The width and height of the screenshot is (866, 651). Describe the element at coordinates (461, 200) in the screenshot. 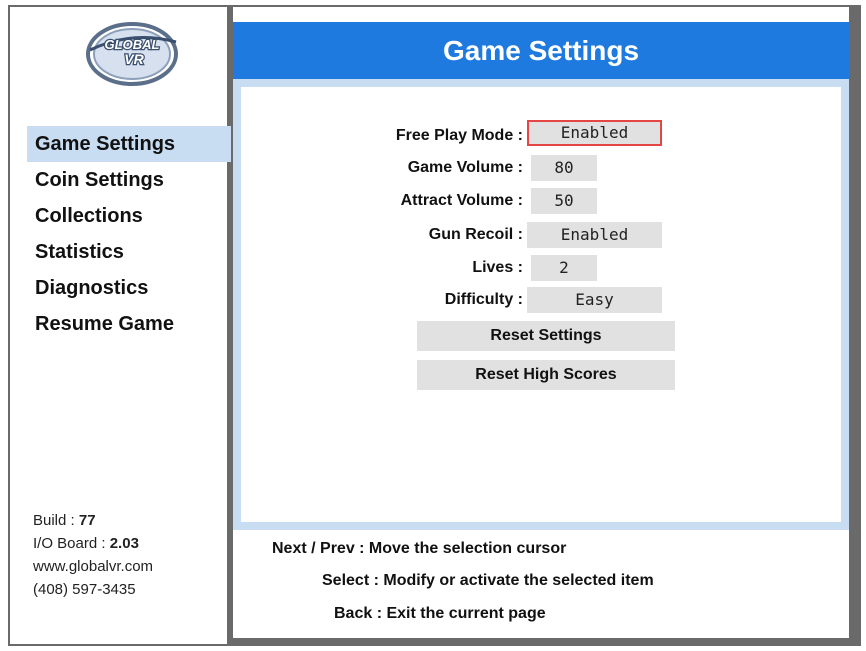

I see `setting-label: Attract Volume :` at that location.